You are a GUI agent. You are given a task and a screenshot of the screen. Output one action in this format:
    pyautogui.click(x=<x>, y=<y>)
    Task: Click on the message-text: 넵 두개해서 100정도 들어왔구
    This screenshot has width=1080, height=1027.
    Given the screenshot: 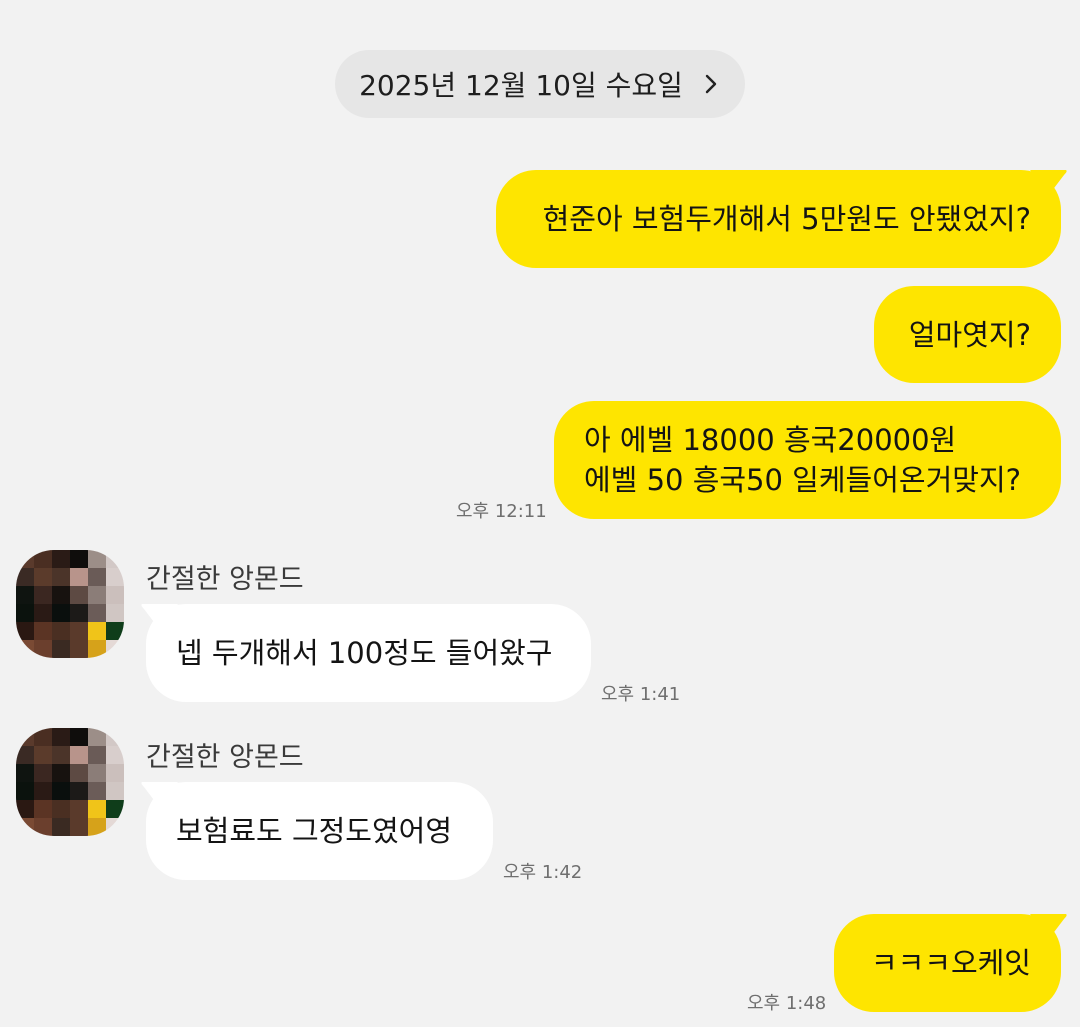 What is the action you would take?
    pyautogui.click(x=364, y=653)
    